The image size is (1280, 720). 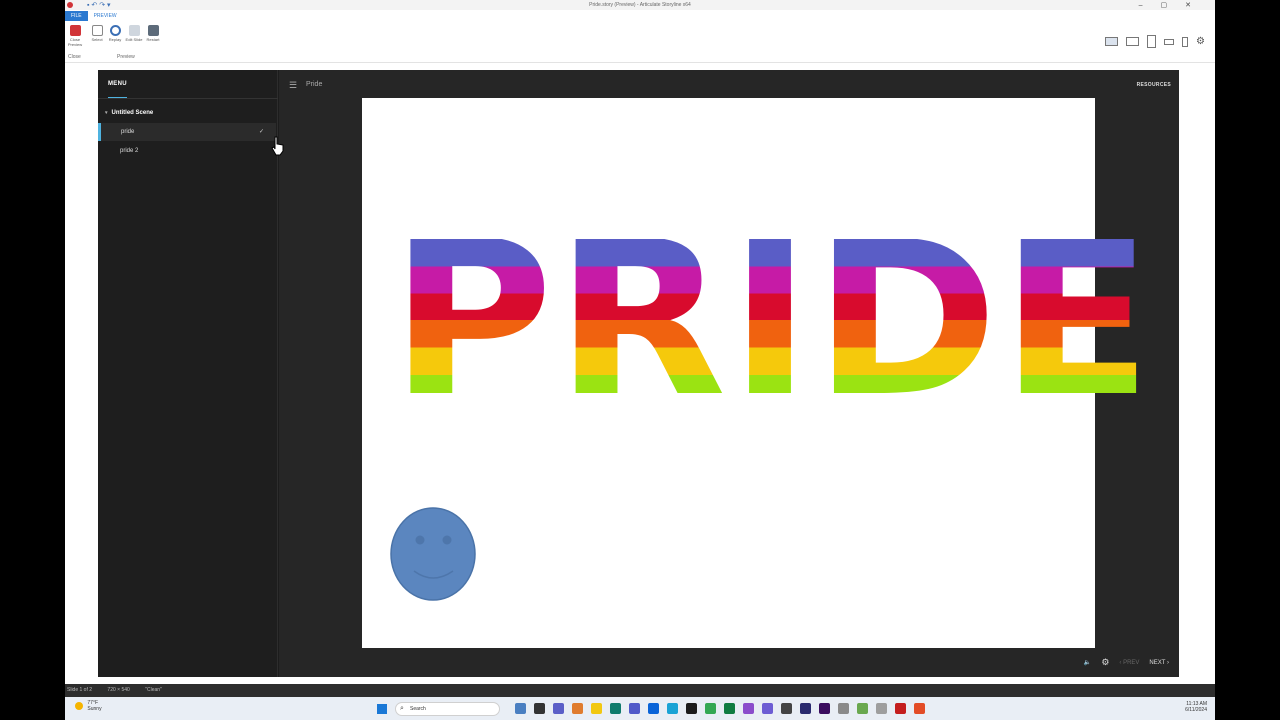 I want to click on taskbar-apps, so click(x=720, y=708).